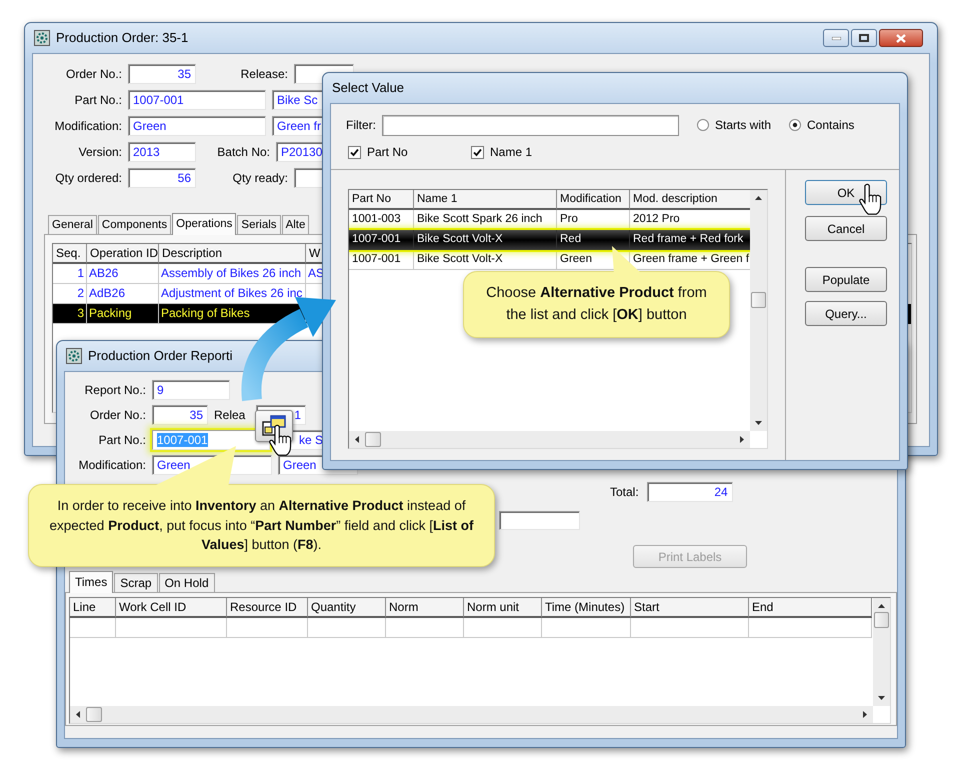  Describe the element at coordinates (485, 200) in the screenshot. I see `column-header: Name 1` at that location.